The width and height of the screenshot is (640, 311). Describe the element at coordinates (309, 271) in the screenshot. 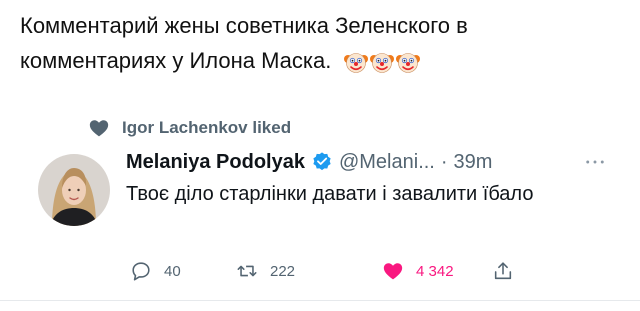

I see `retweet-button: 222` at that location.